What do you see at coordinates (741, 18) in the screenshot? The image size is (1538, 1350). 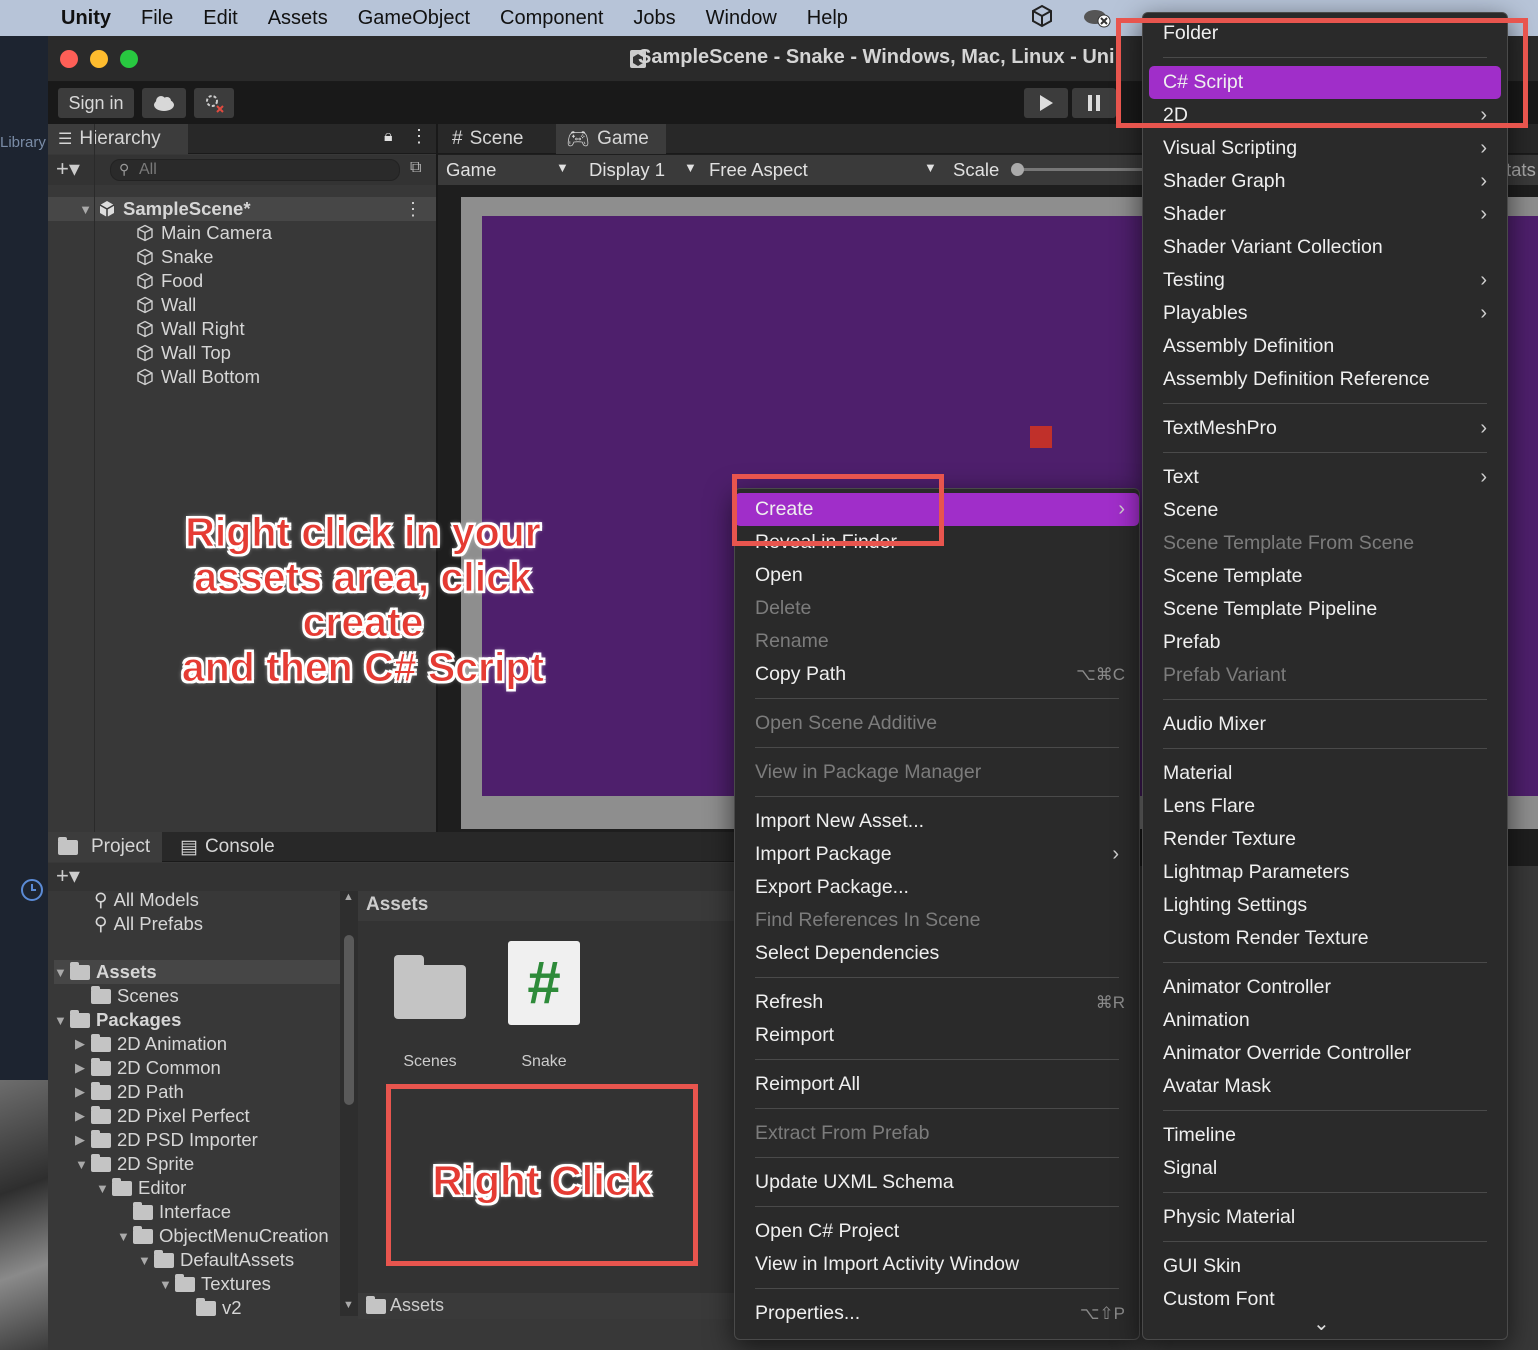 I see `menubar-window: Window` at bounding box center [741, 18].